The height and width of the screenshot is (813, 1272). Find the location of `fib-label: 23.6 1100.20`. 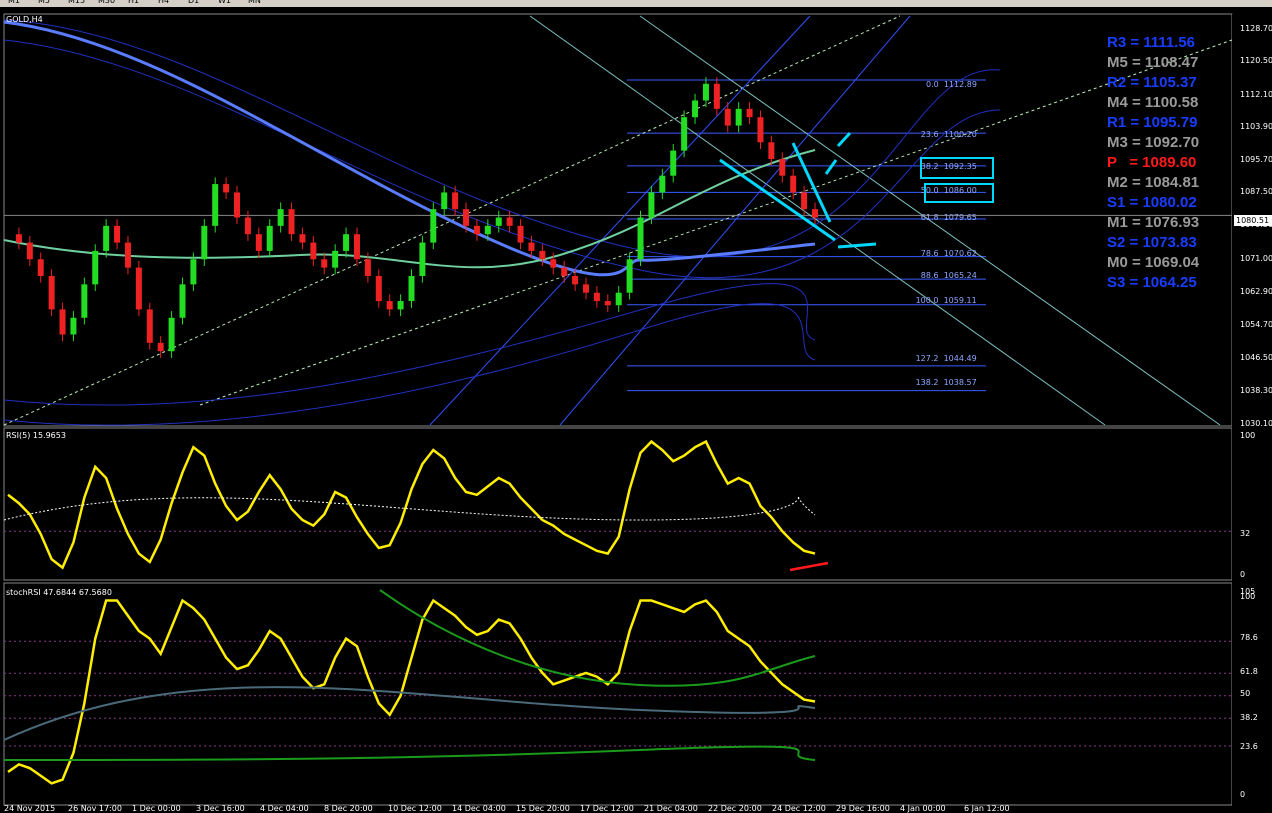

fib-label: 23.6 1100.20 is located at coordinates (949, 134).